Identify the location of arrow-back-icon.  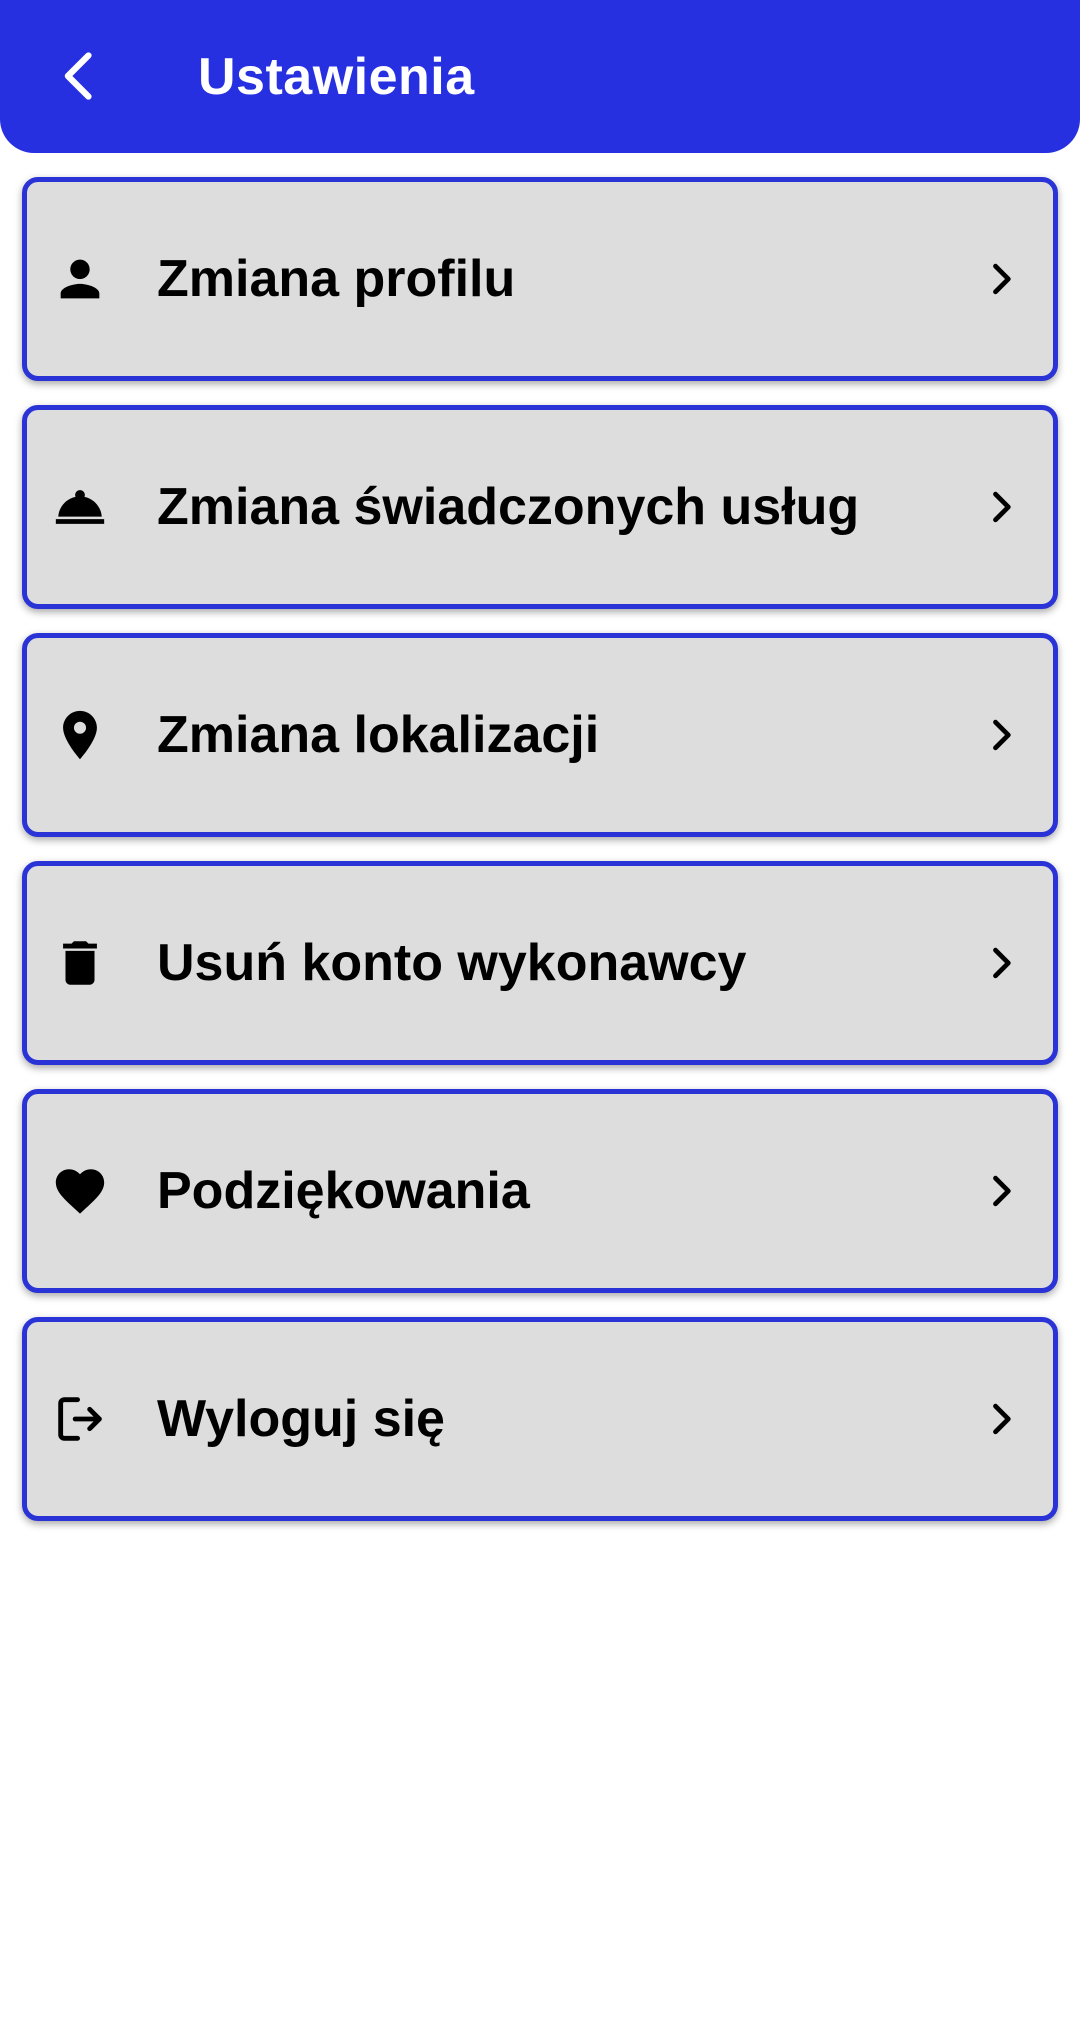
(78, 76).